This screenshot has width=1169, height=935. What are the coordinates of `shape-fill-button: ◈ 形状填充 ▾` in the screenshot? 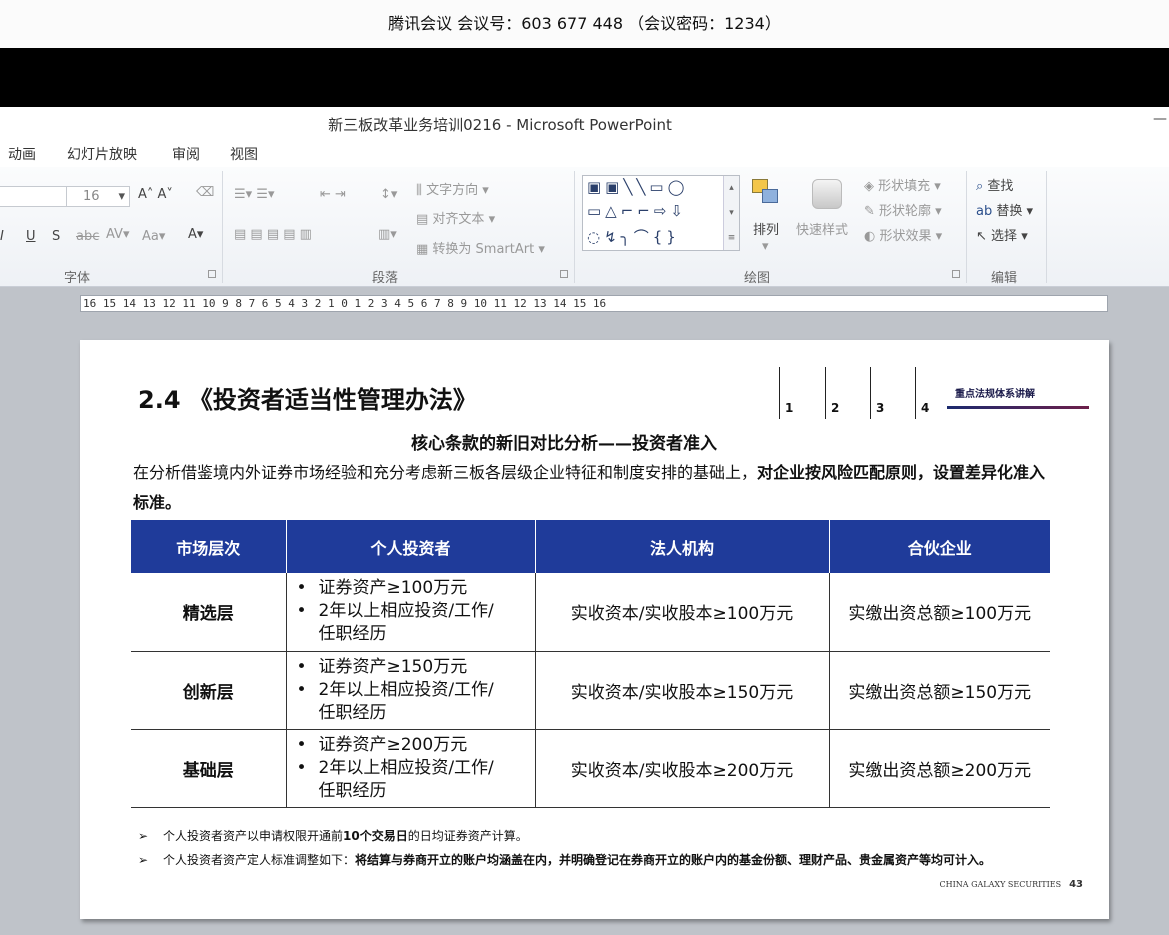 It's located at (902, 184).